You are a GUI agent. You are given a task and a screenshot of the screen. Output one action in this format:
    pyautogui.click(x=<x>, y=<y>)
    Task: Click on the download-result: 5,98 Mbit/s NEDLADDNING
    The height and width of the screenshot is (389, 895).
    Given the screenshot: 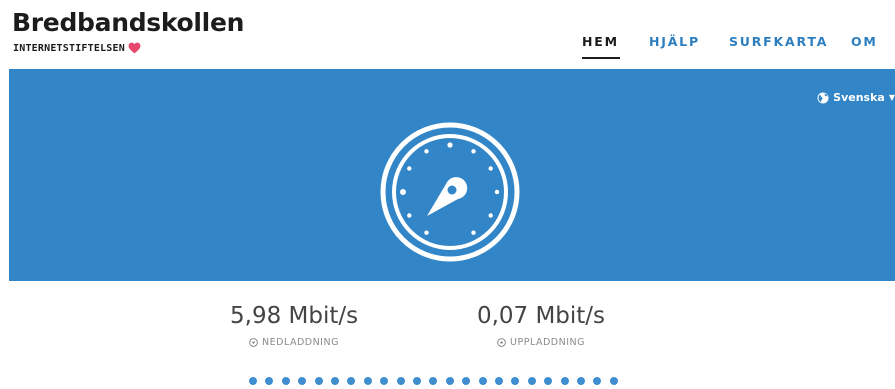 What is the action you would take?
    pyautogui.click(x=294, y=325)
    